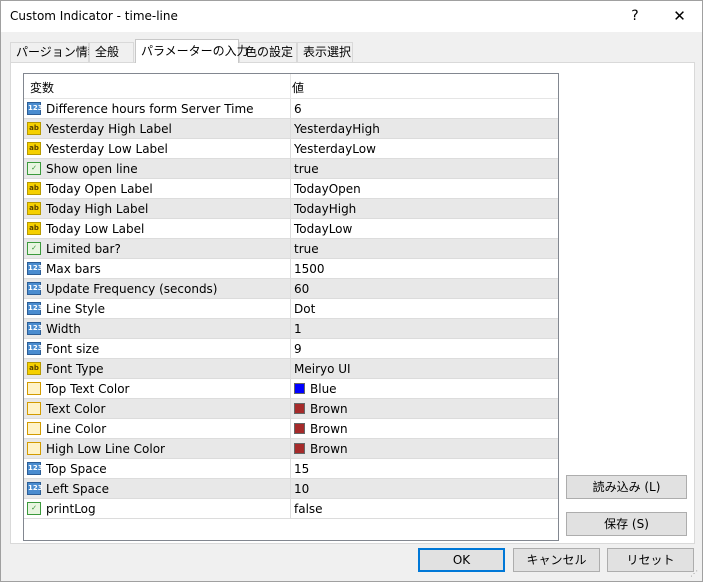 The width and height of the screenshot is (703, 582). Describe the element at coordinates (291, 449) in the screenshot. I see `table-row: High Low Line Color Brown` at that location.